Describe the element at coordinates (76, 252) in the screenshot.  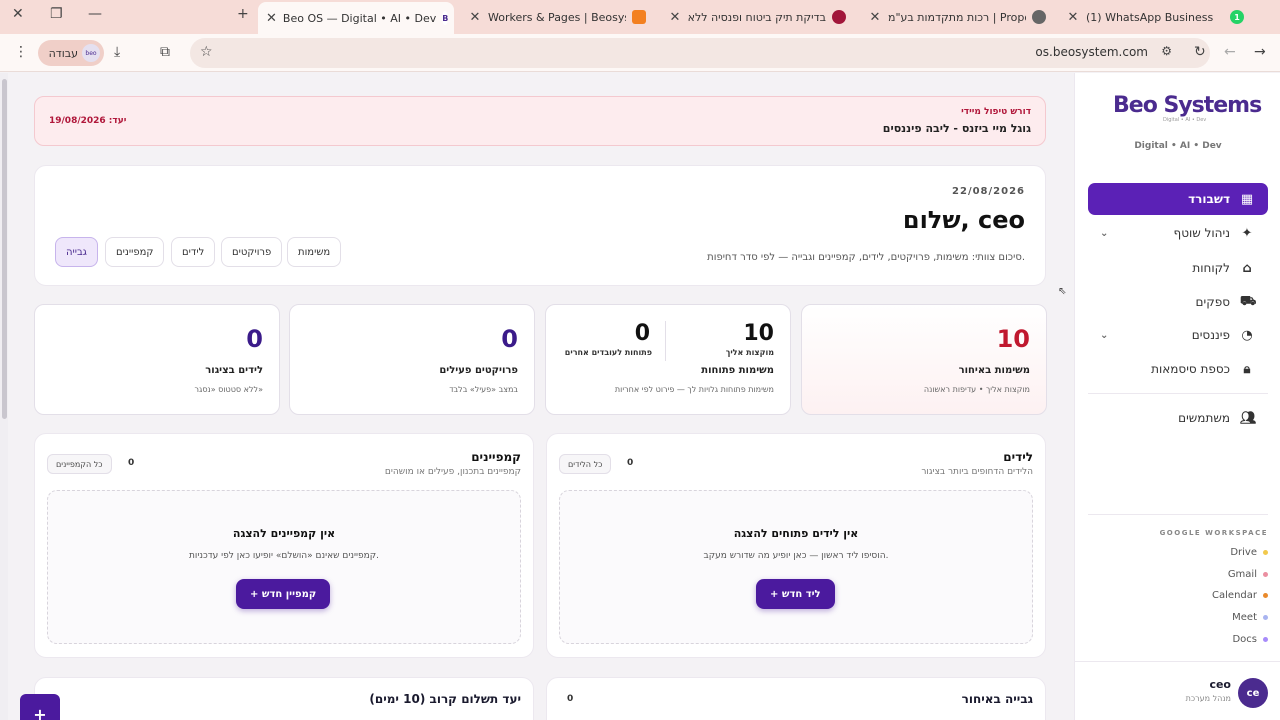
I see `chip-collections: גבייה` at that location.